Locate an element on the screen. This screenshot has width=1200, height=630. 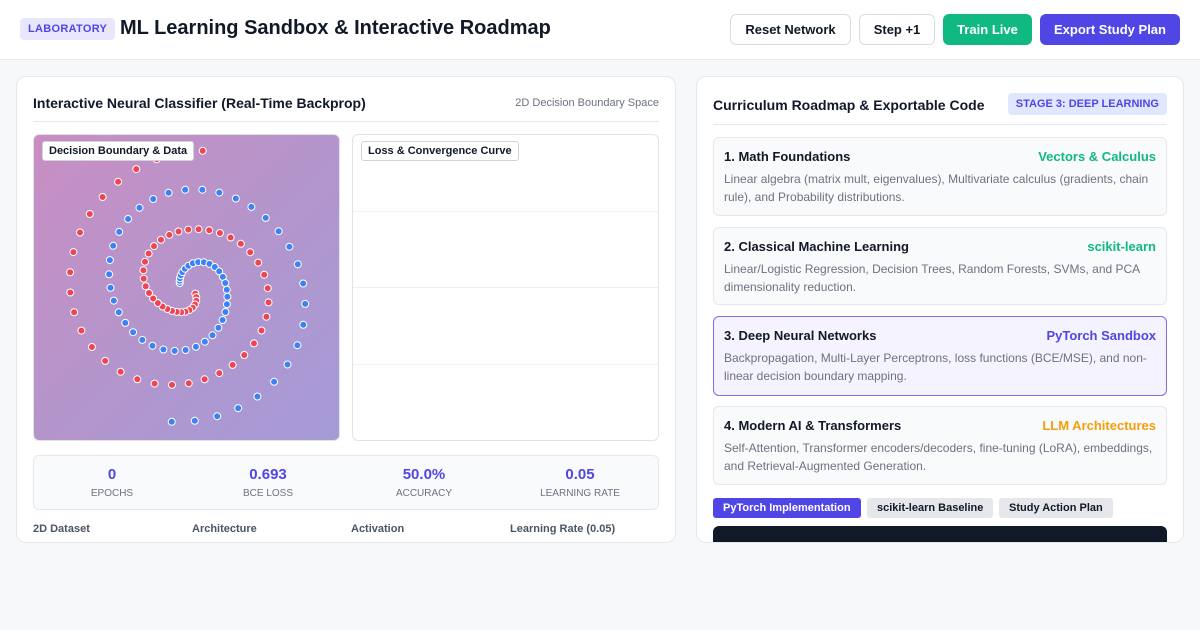
stat-value: 0.693 is located at coordinates (268, 474).